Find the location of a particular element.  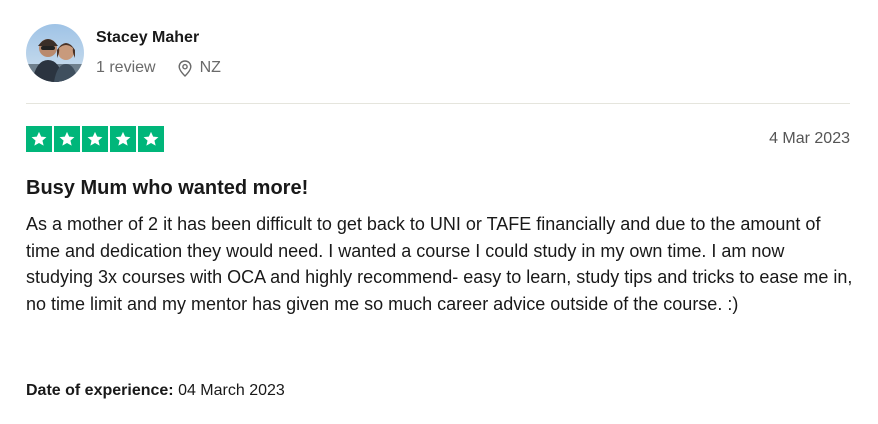

reviewer-location: NZ is located at coordinates (199, 68).